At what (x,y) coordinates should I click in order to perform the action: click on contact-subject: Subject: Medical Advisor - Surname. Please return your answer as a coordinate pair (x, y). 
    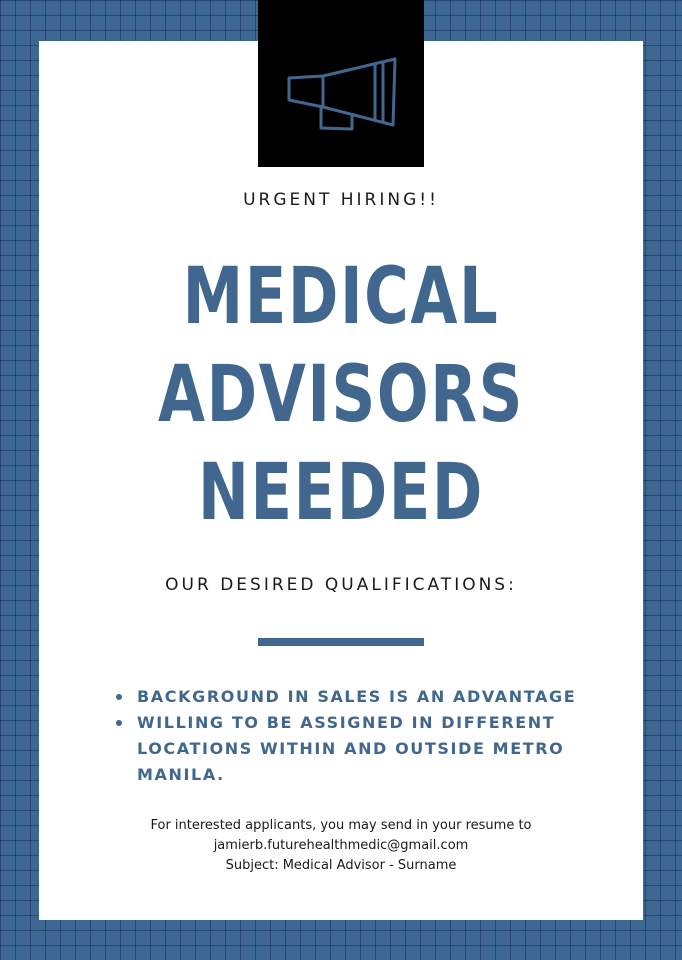
    Looking at the image, I should click on (341, 865).